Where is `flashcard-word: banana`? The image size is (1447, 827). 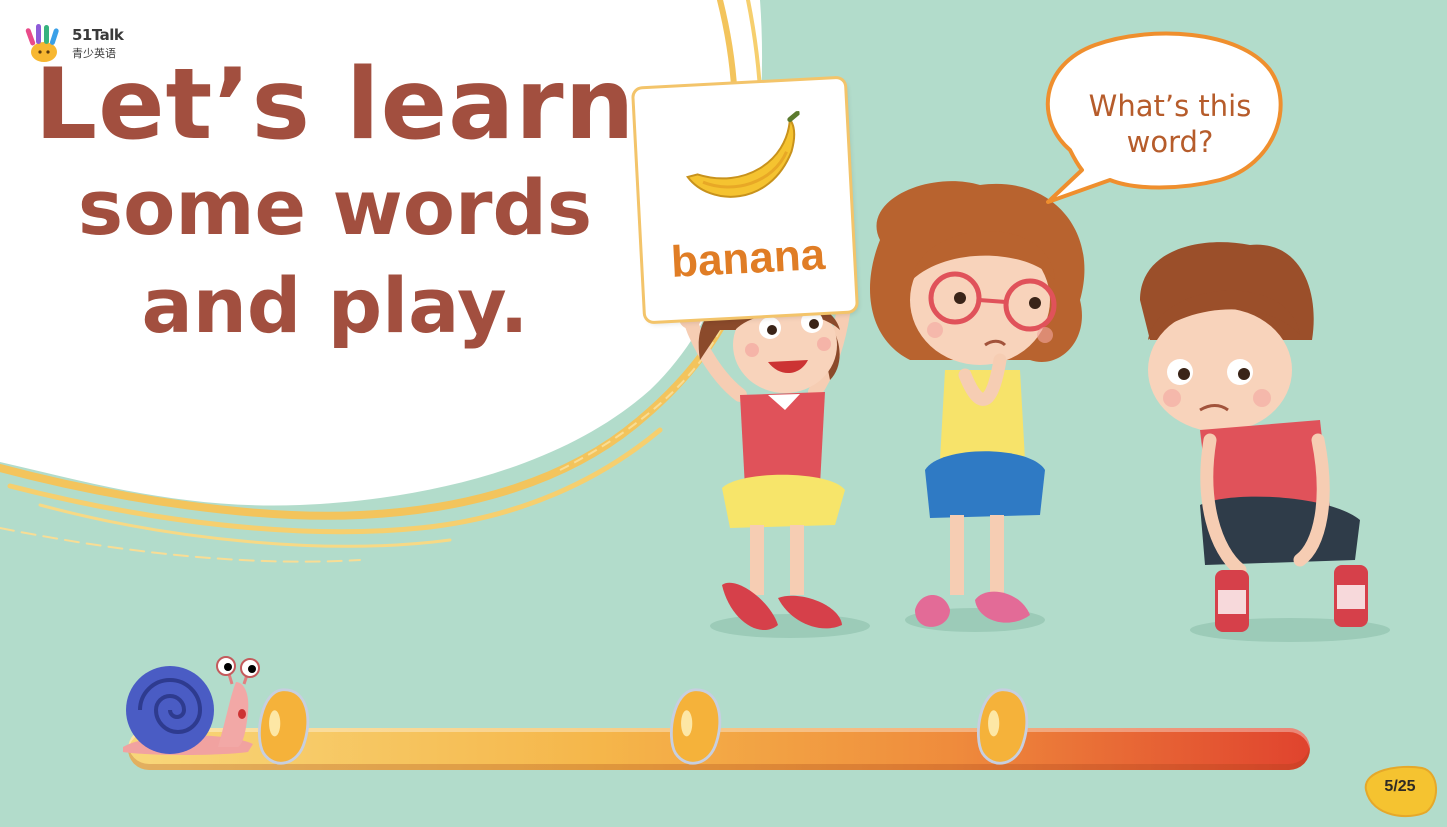
flashcard-word: banana is located at coordinates (748, 258).